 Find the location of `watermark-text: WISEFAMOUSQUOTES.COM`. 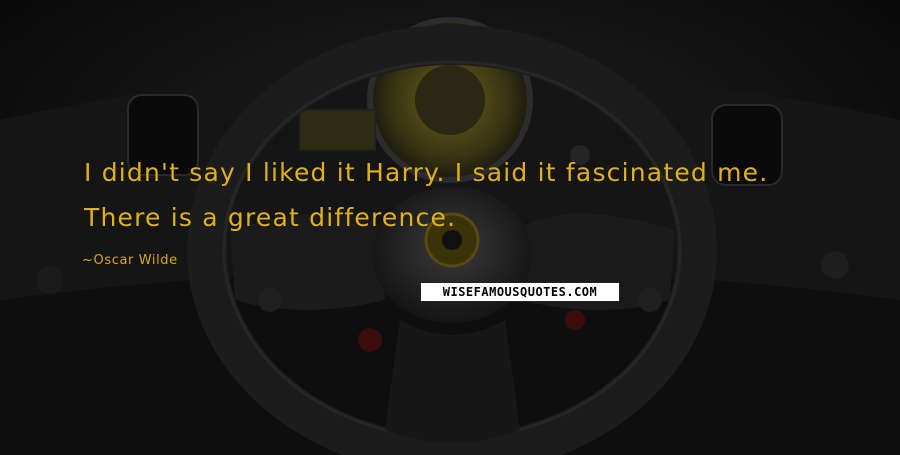

watermark-text: WISEFAMOUSQUOTES.COM is located at coordinates (520, 292).